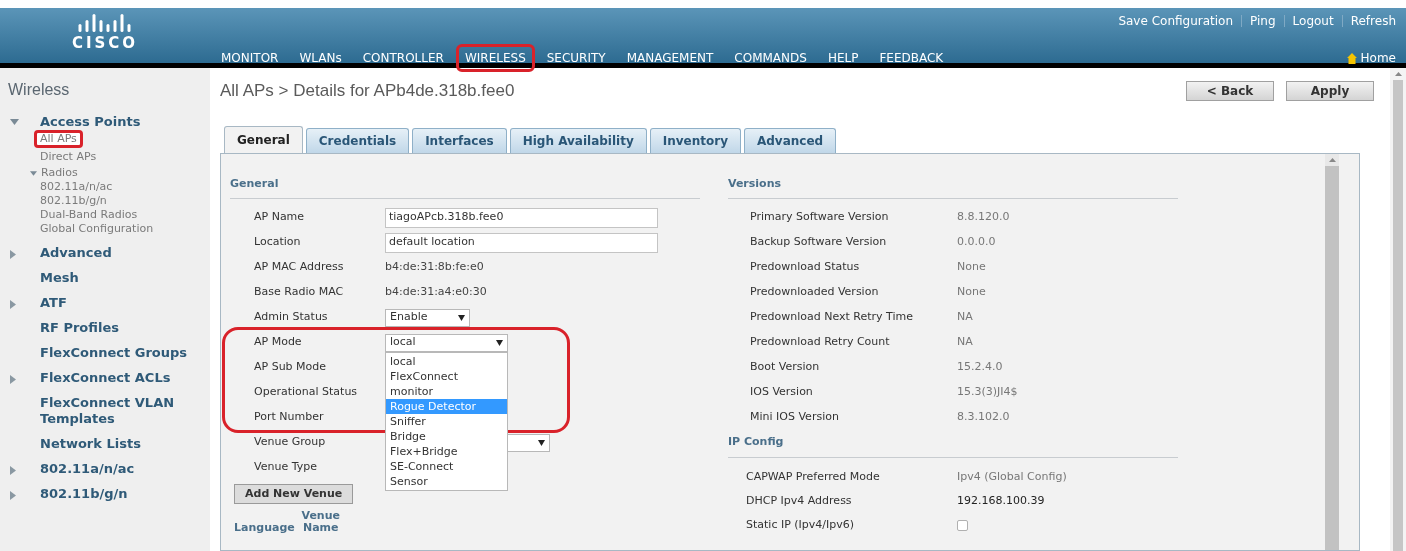 This screenshot has height=551, width=1406. Describe the element at coordinates (427, 317) in the screenshot. I see `select-field: Enable` at that location.